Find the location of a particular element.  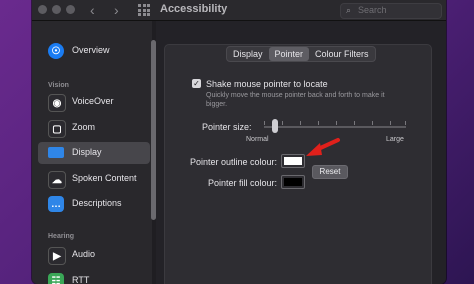

search-placeholder: Search is located at coordinates (372, 10).